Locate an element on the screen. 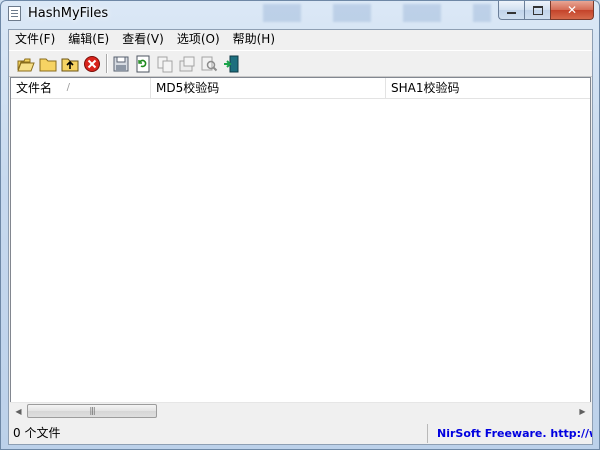  scrollbar-thumb: ||| is located at coordinates (92, 411).